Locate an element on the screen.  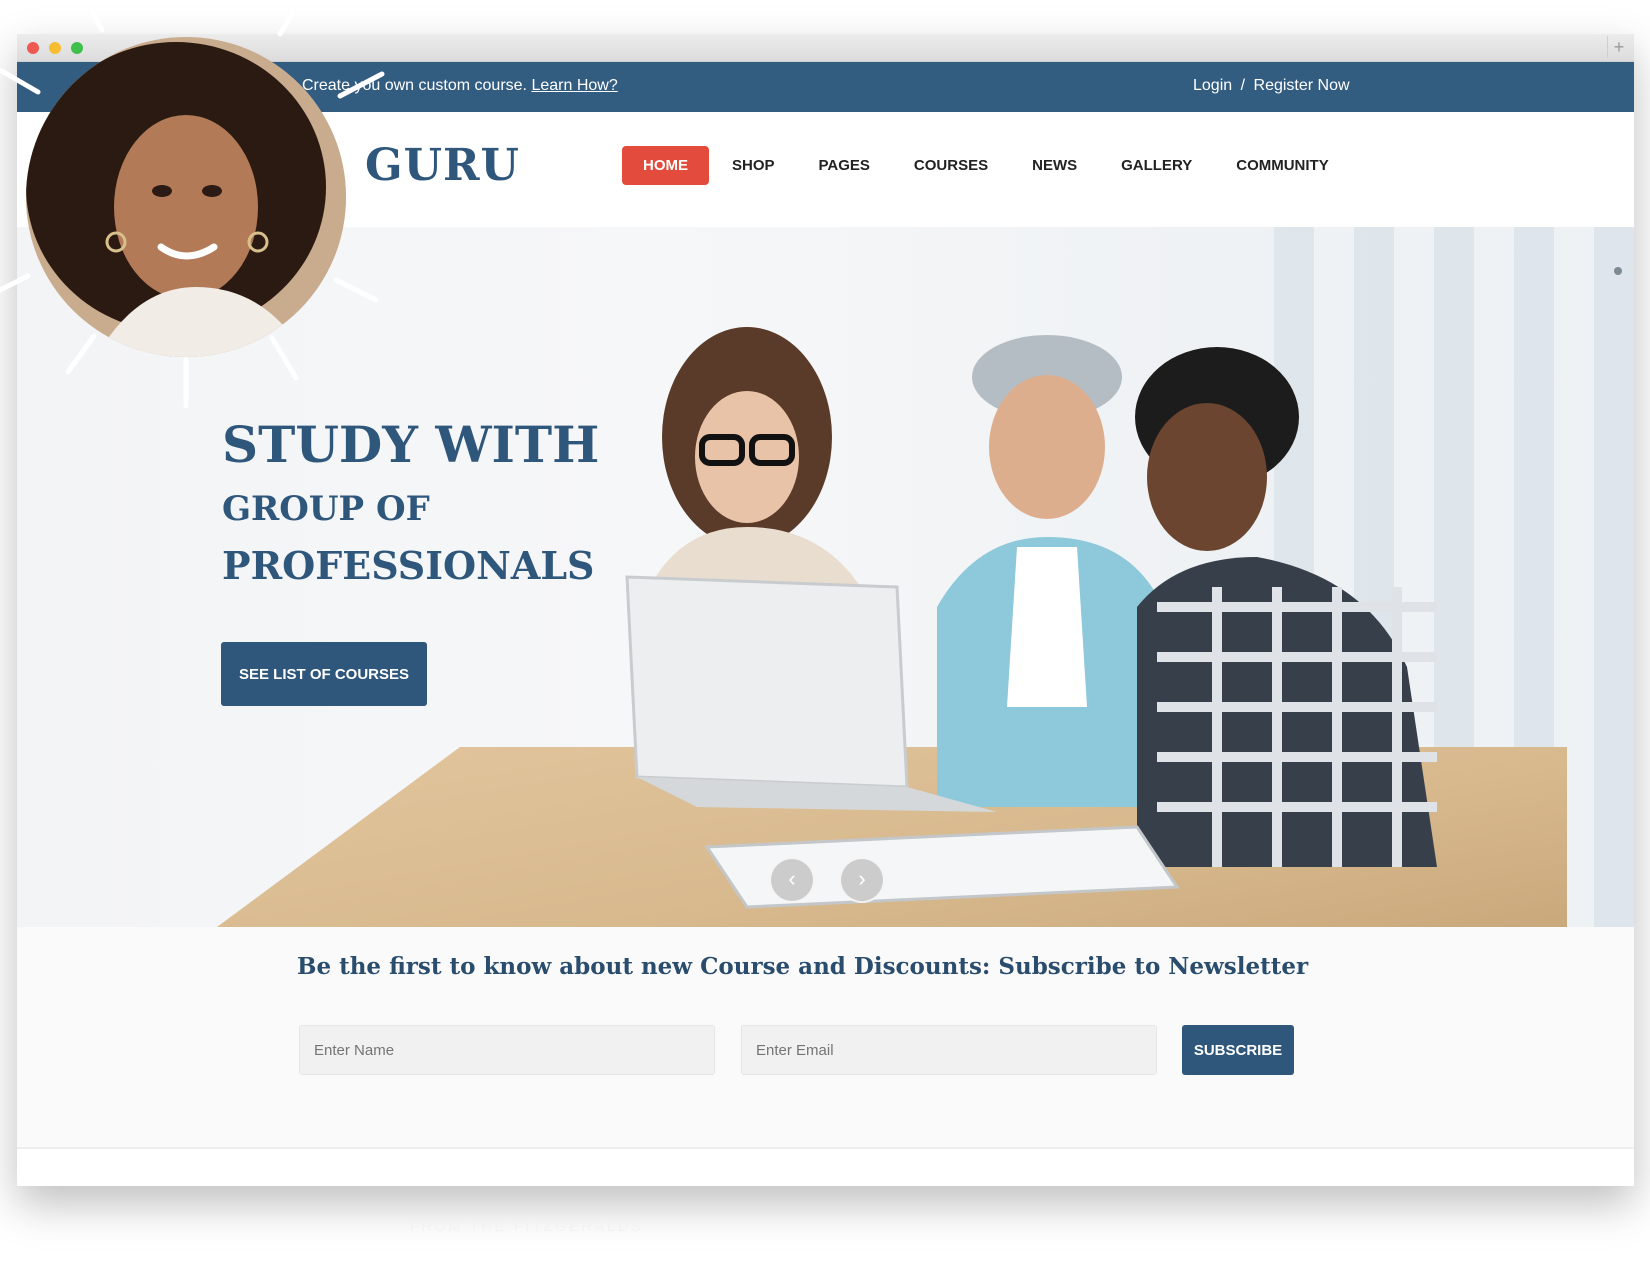
hero-title-line-3: PROFESSIONALS is located at coordinates (408, 565).